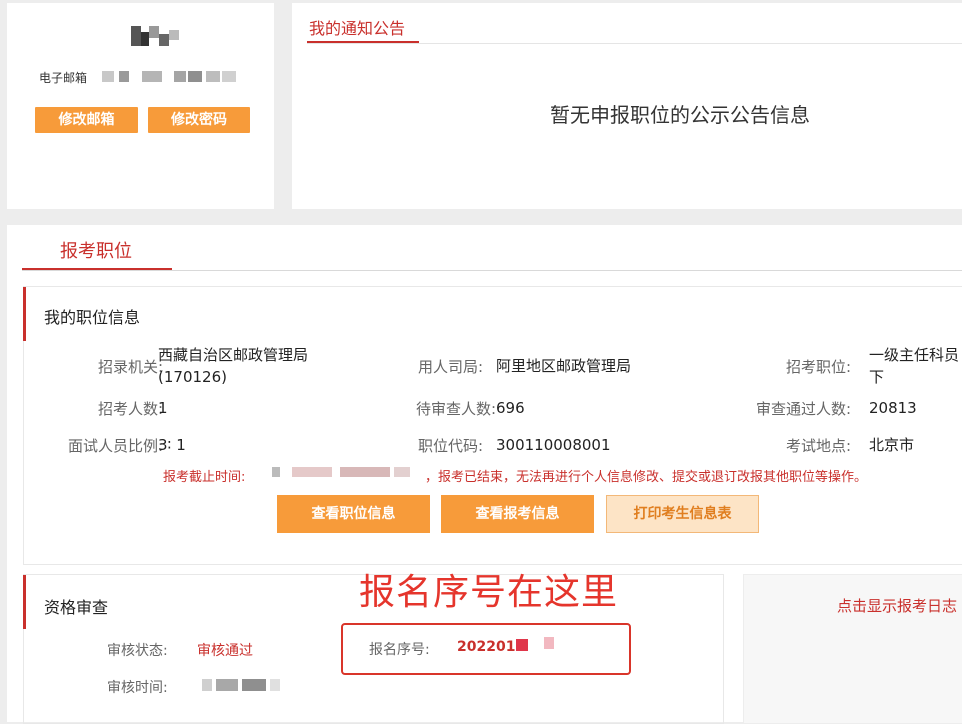 The width and height of the screenshot is (962, 724). I want to click on position-value: 一级主任科员, so click(914, 355).